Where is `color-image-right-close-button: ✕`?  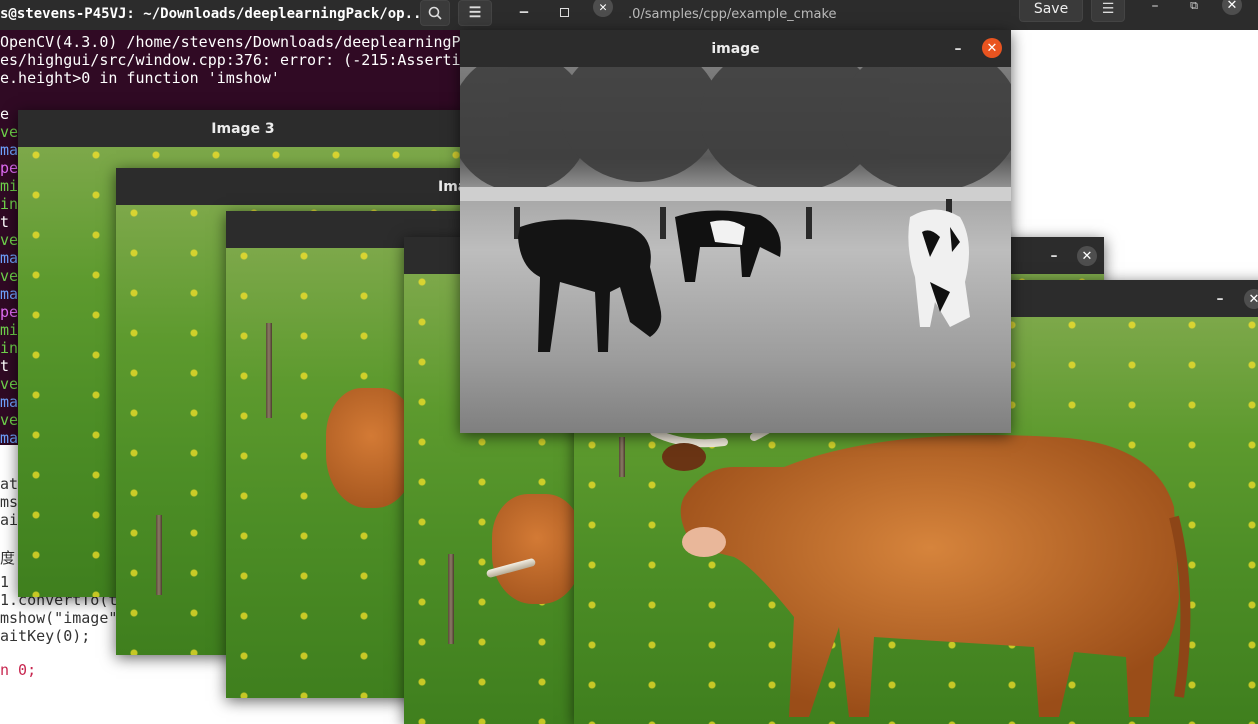
color-image-right-close-button: ✕ is located at coordinates (1251, 299).